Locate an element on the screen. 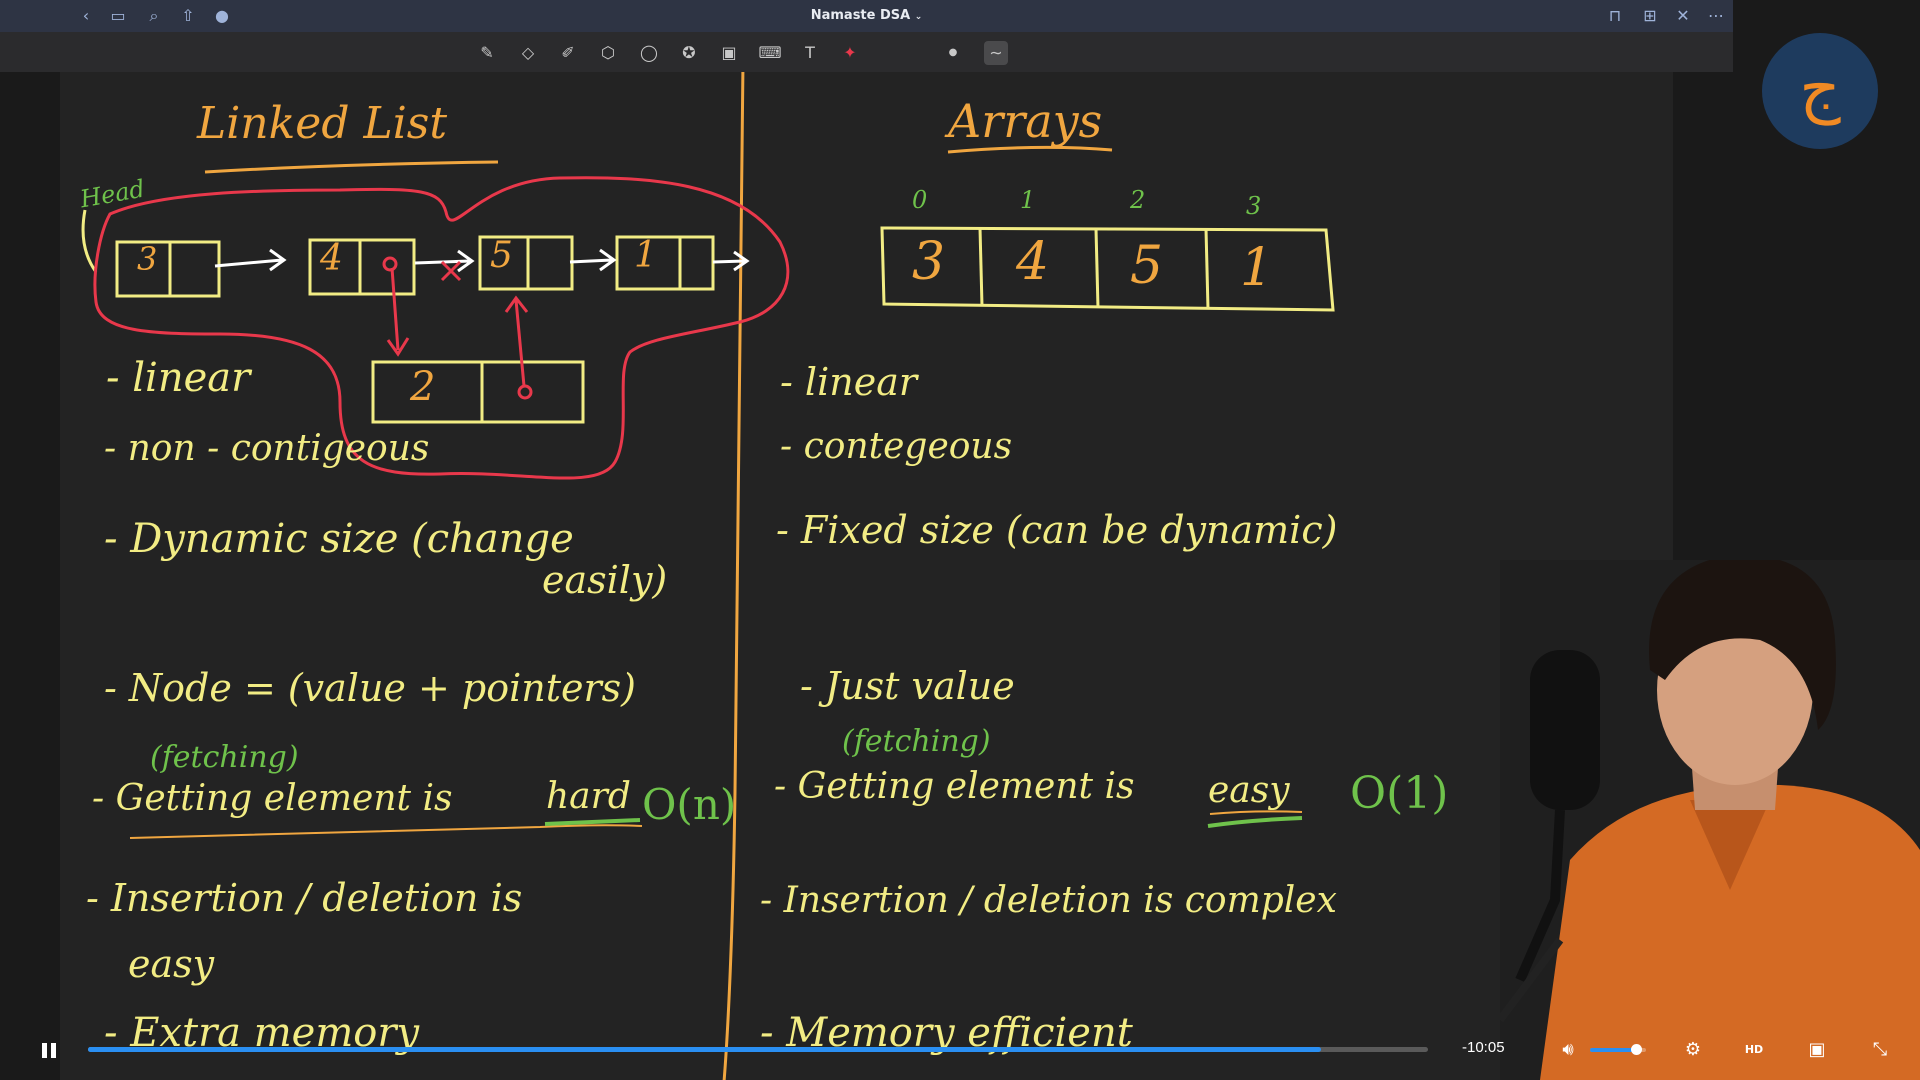 The image size is (1920, 1080). array-cell-value: 3 is located at coordinates (929, 262).